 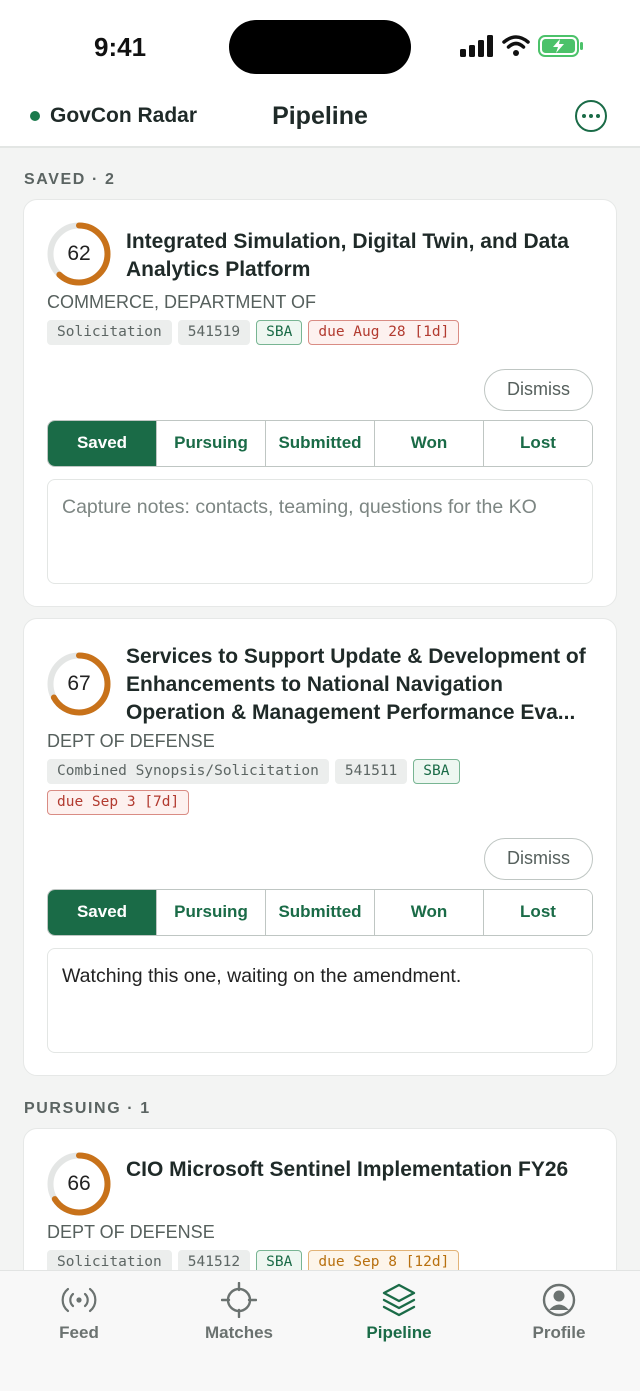 I want to click on crosshair-icon, so click(x=239, y=1300).